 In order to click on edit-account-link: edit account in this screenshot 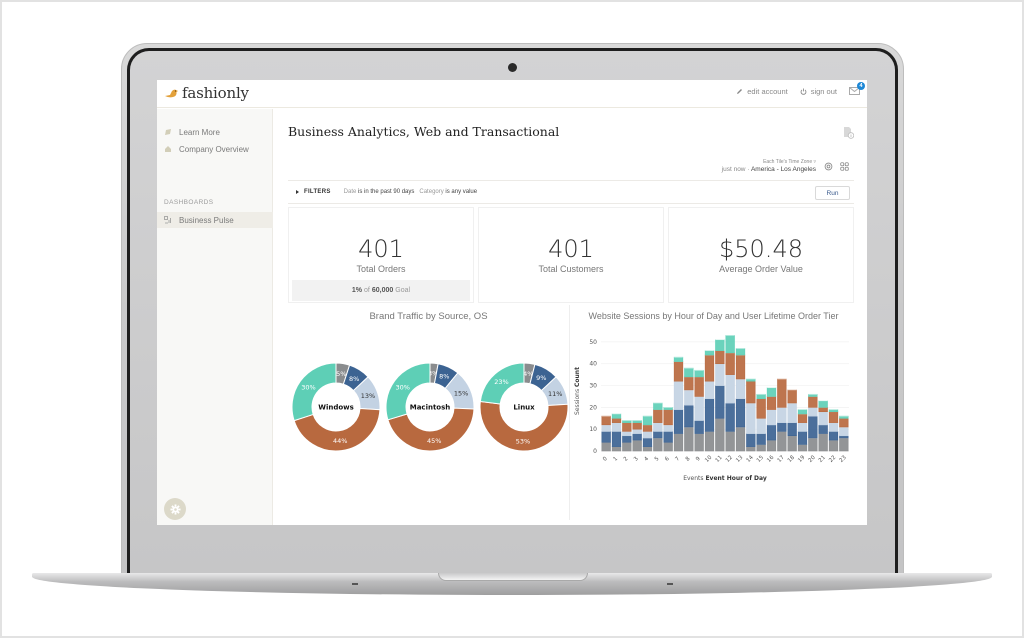, I will do `click(762, 91)`.